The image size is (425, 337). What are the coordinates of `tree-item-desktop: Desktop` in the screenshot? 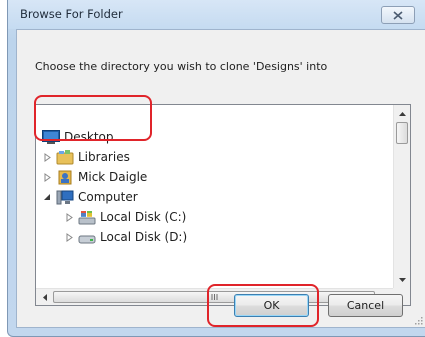 It's located at (81, 137).